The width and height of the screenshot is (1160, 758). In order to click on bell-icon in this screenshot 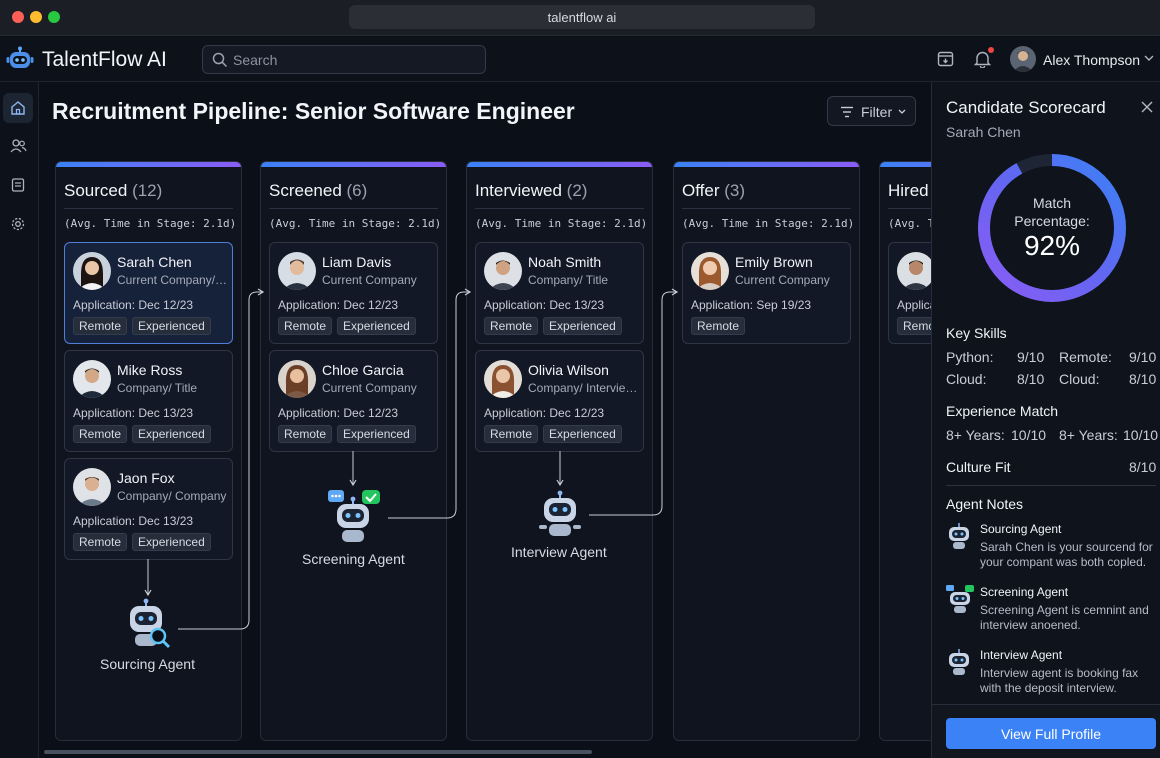, I will do `click(982, 59)`.